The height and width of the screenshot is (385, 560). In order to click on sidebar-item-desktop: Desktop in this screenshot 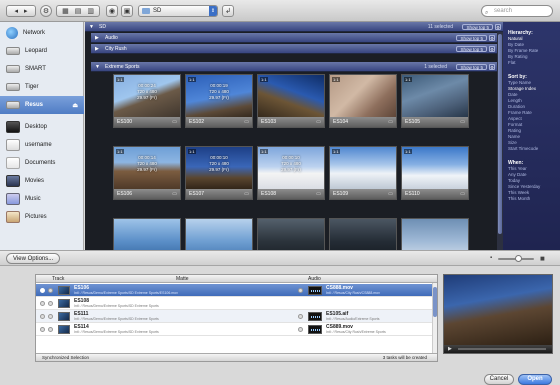, I will do `click(42, 127)`.